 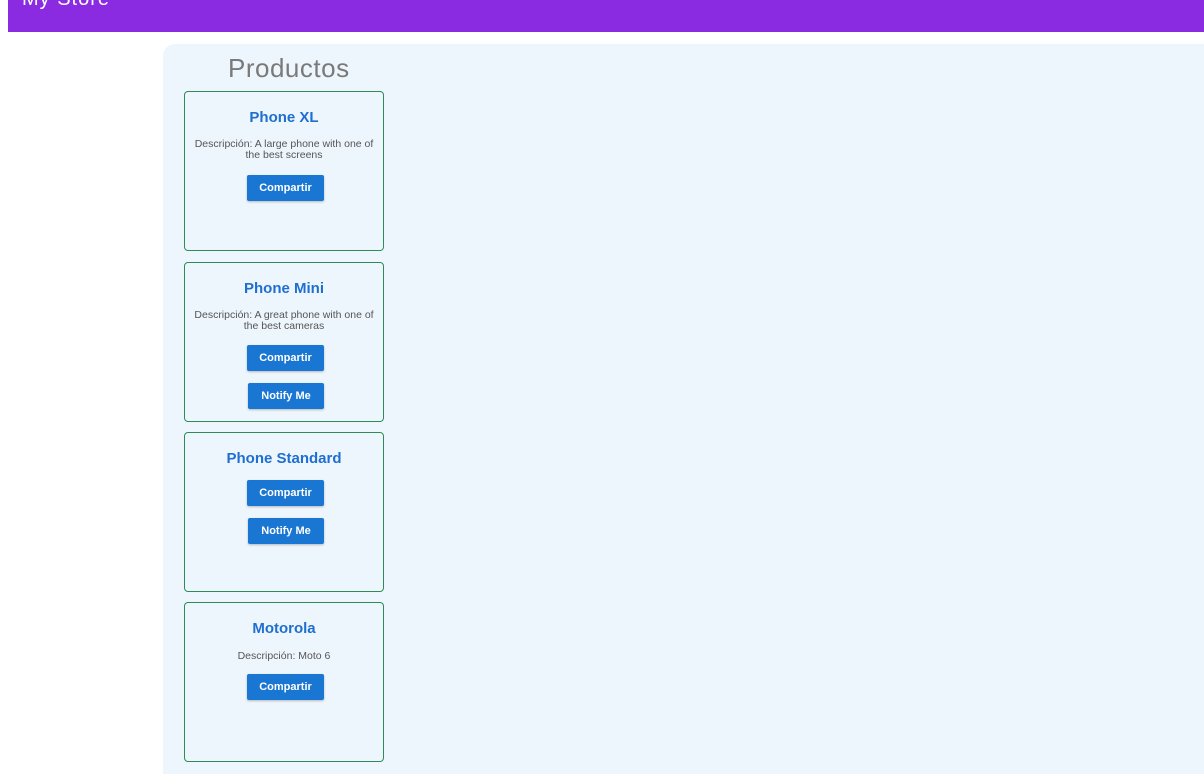 I want to click on product-card: Phone Standard Compartir Notify Me, so click(x=284, y=512).